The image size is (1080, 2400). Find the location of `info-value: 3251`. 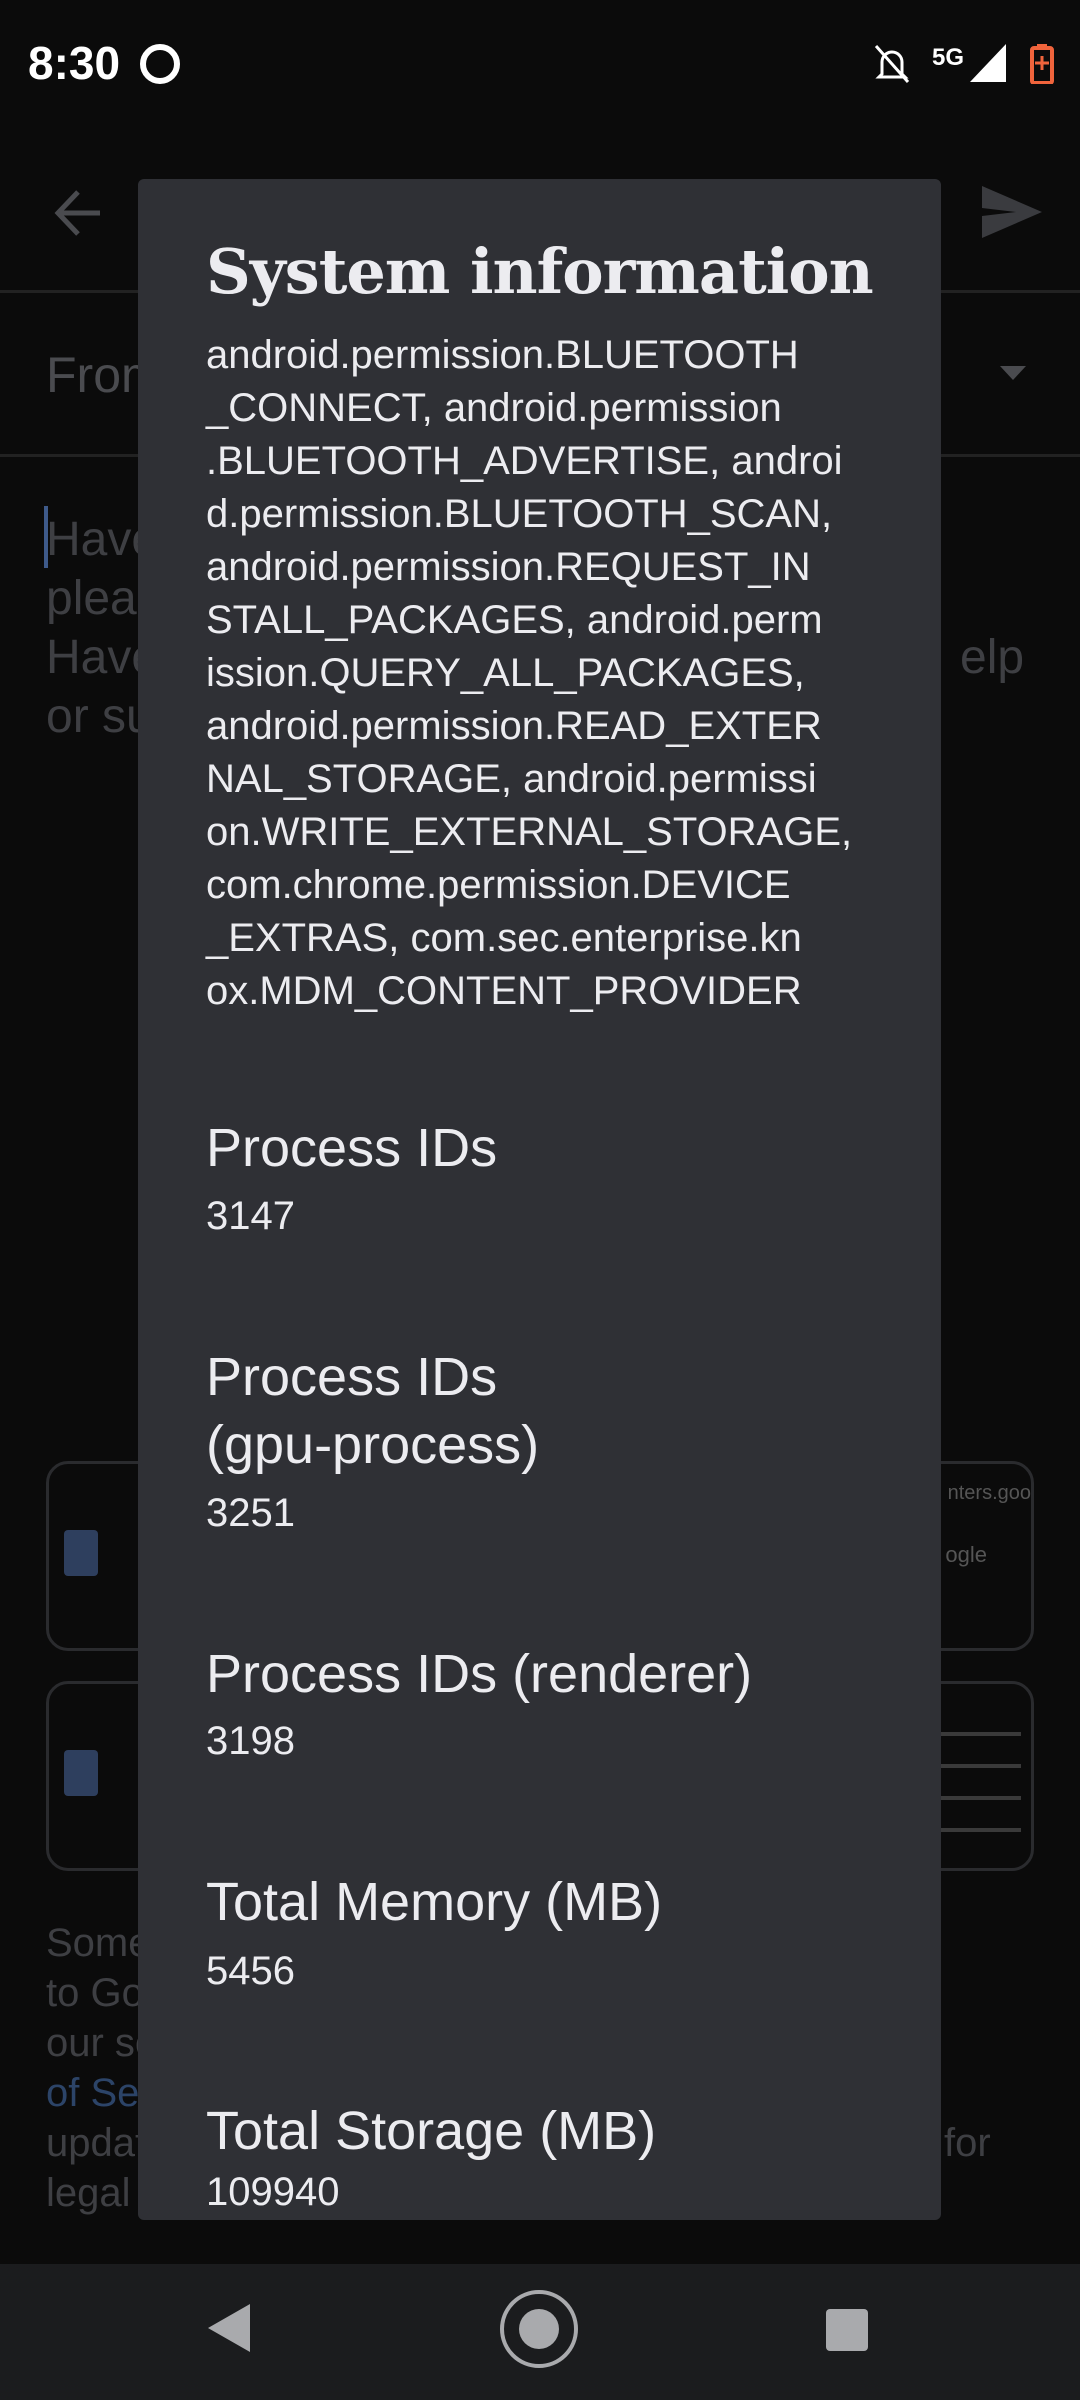

info-value: 3251 is located at coordinates (250, 1513).